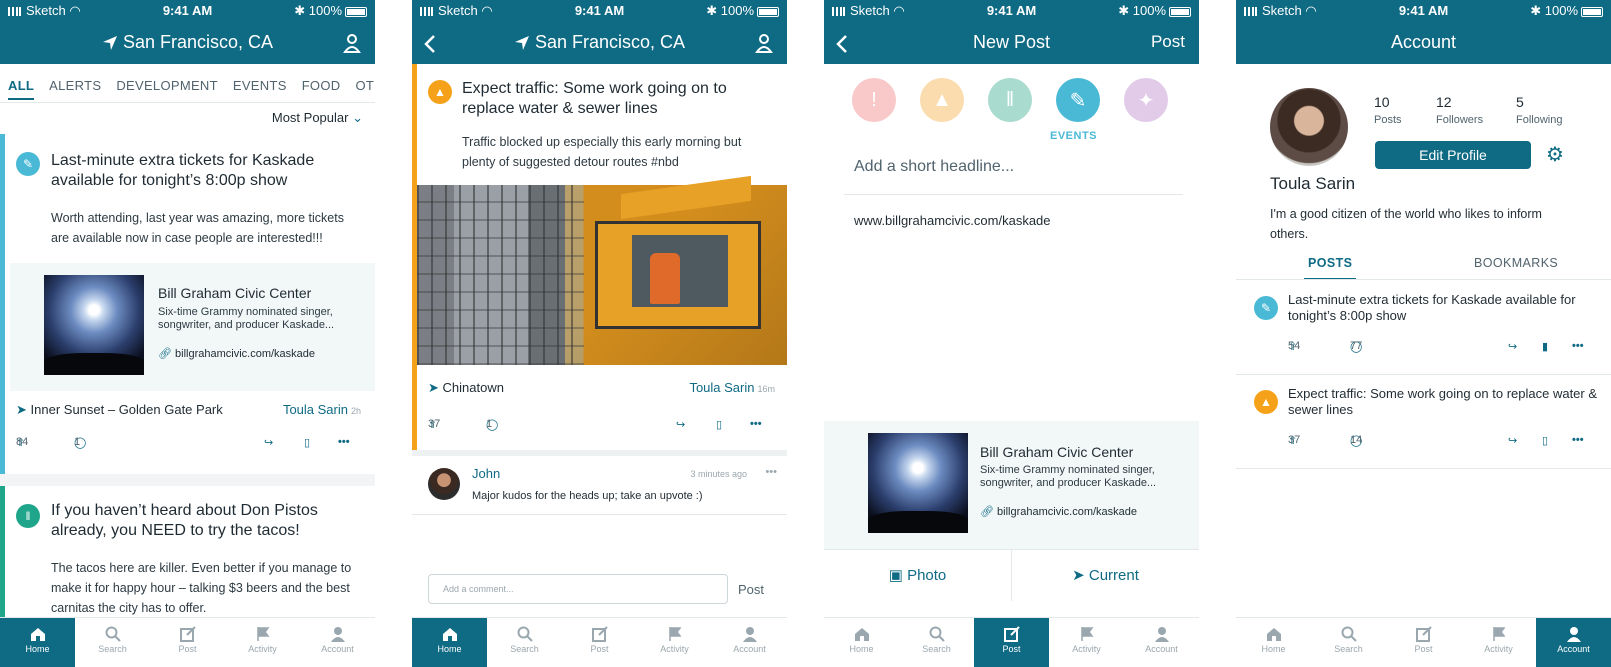 This screenshot has width=1611, height=667. Describe the element at coordinates (952, 220) in the screenshot. I see `body-textarea: www.billgrahamcivic.com/kaskade` at that location.